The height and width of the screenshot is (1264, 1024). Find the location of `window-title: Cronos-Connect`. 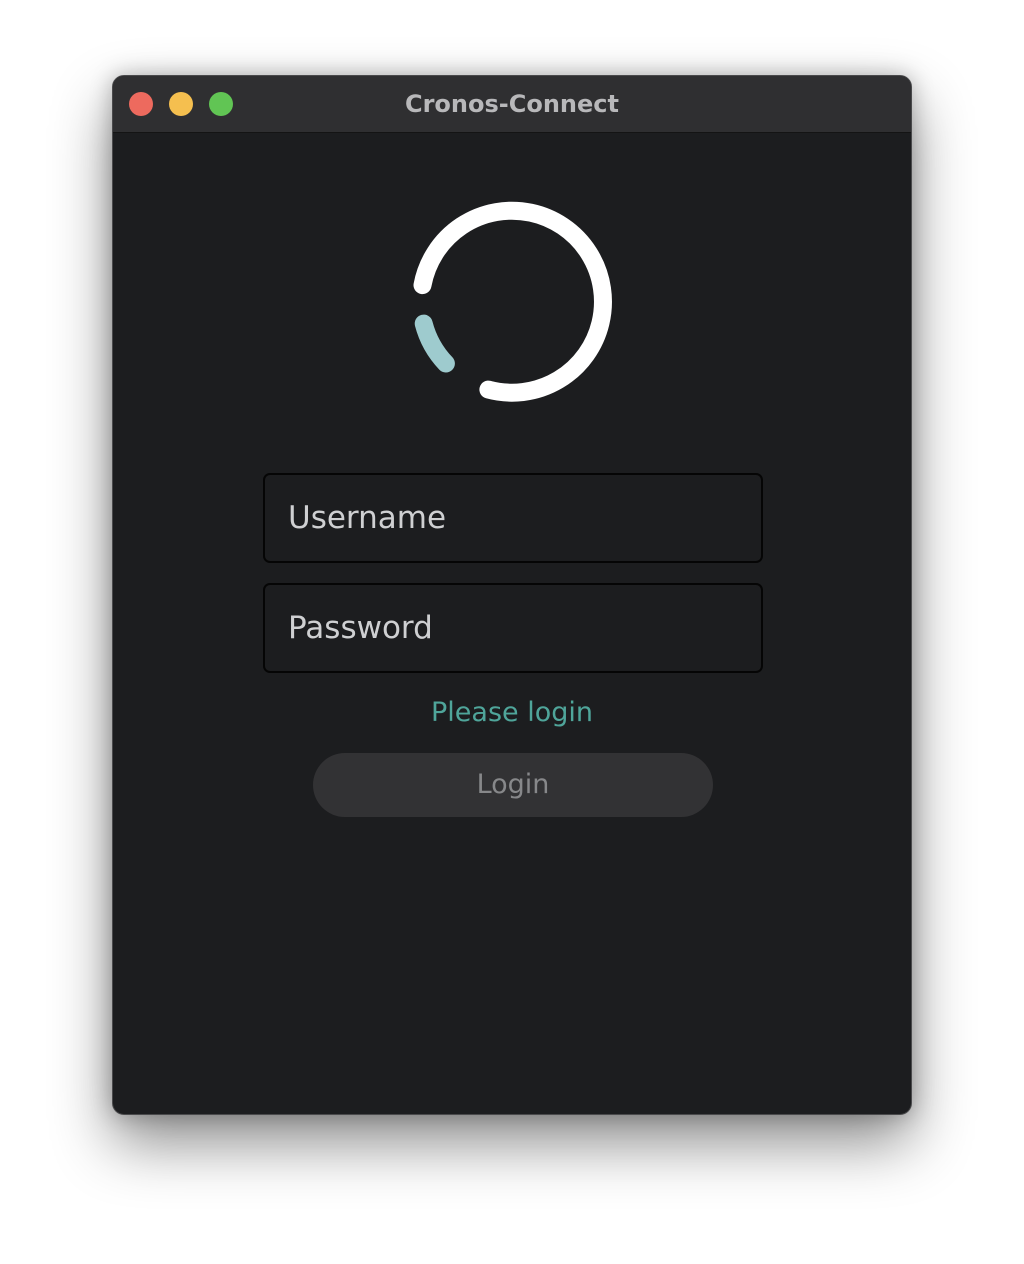

window-title: Cronos-Connect is located at coordinates (511, 104).